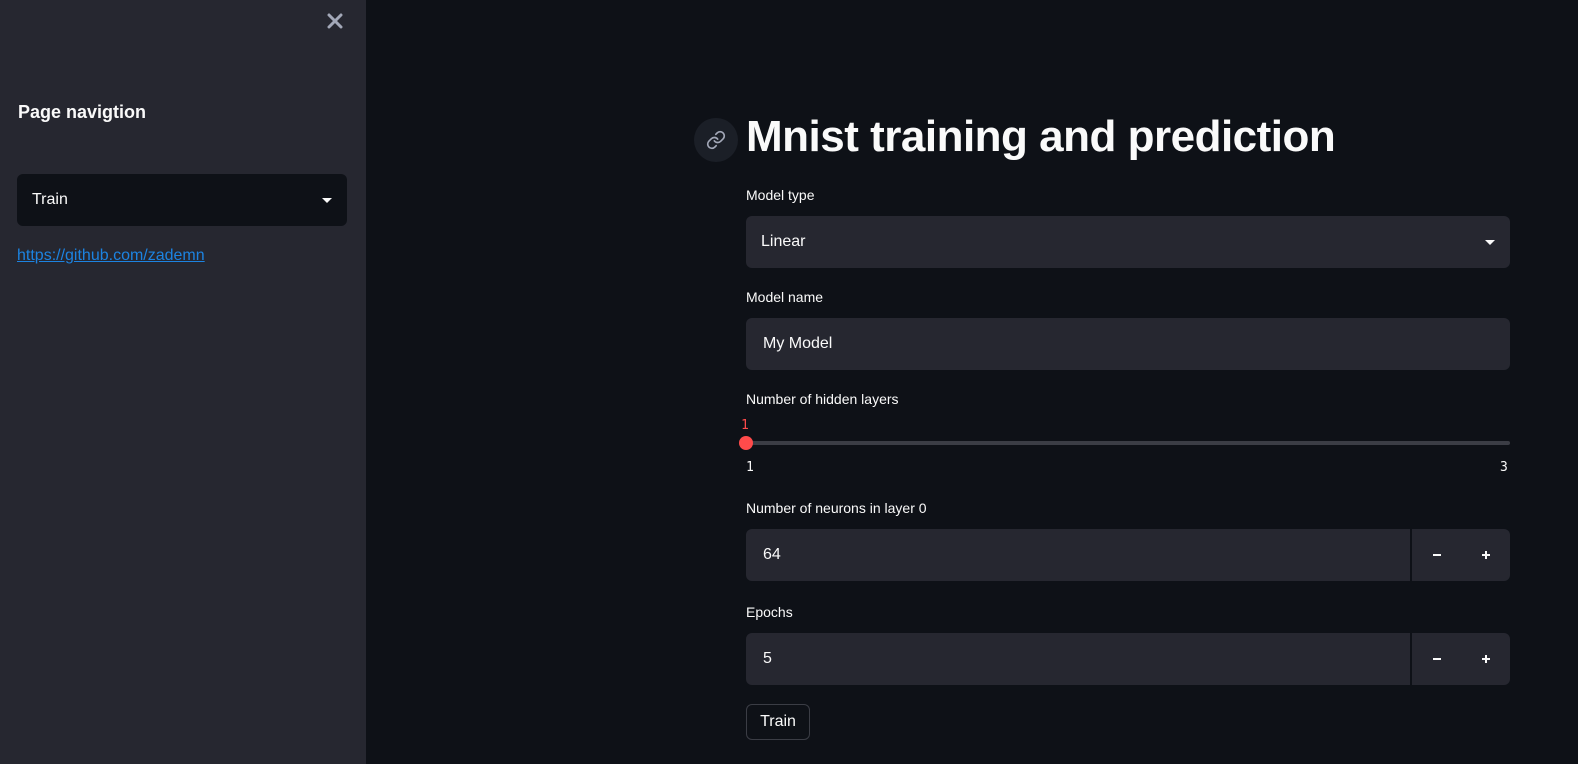  I want to click on neurons-decrement-button, so click(1436, 555).